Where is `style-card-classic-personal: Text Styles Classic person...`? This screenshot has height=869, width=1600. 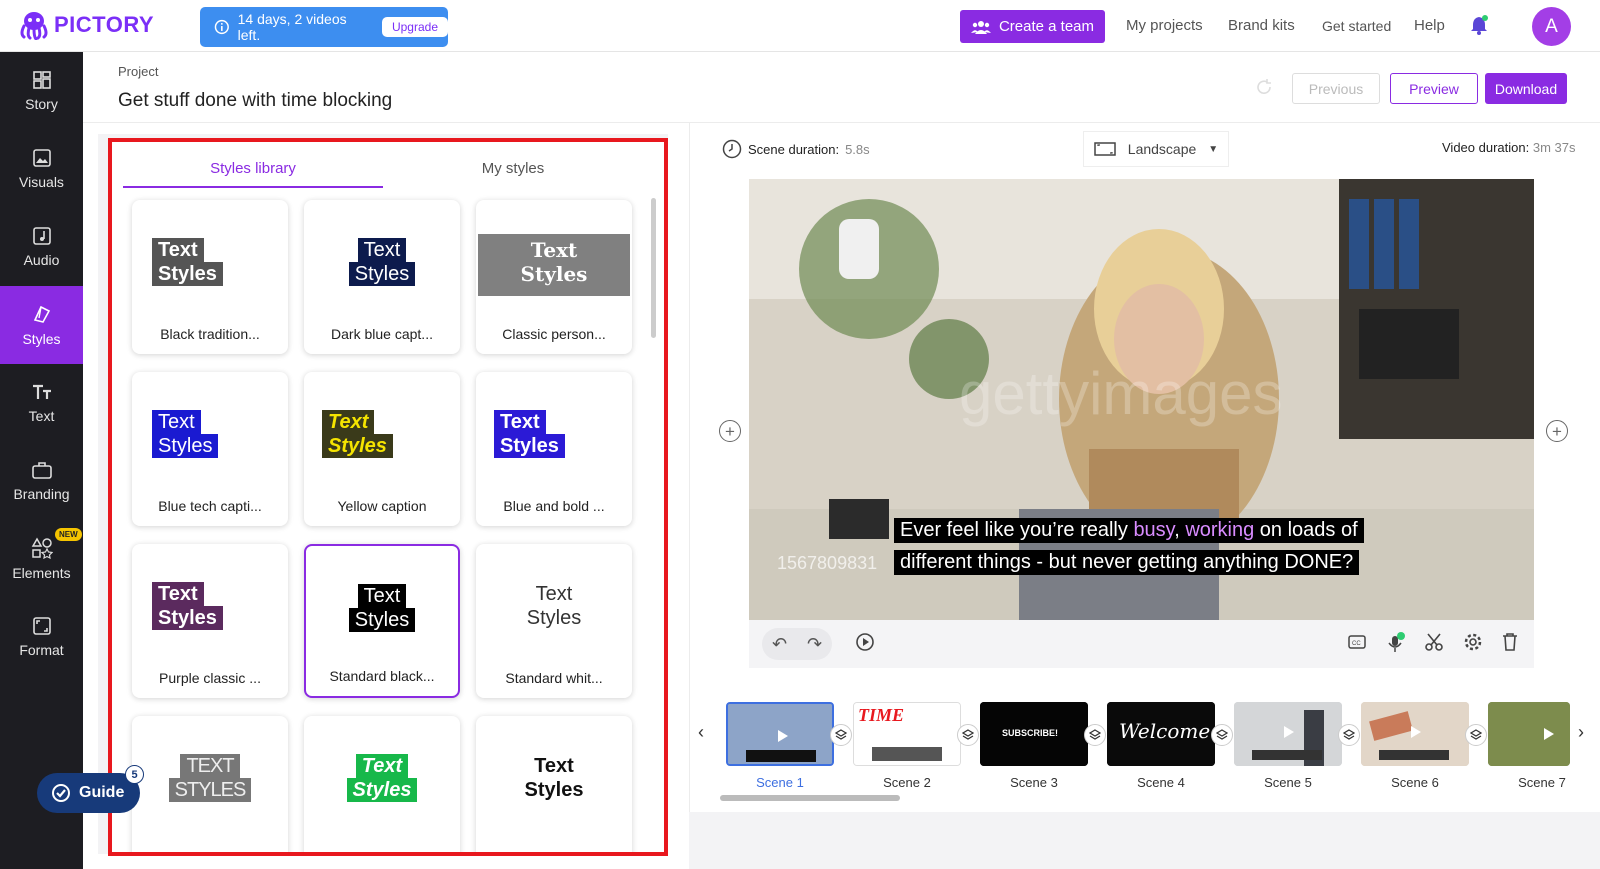
style-card-classic-personal: Text Styles Classic person... is located at coordinates (554, 277).